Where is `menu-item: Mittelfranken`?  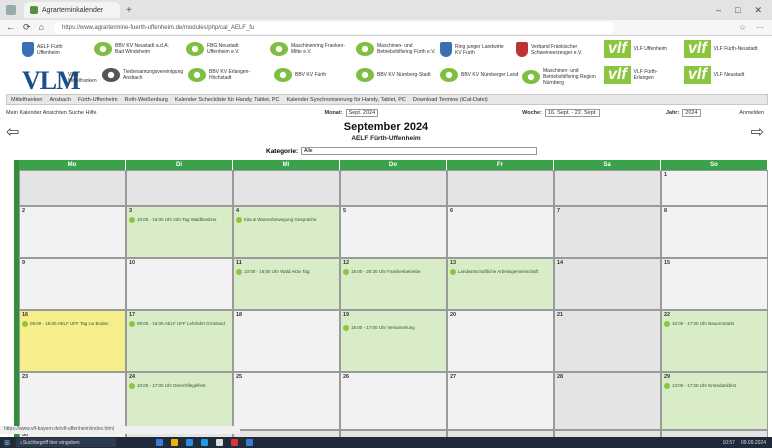 menu-item: Mittelfranken is located at coordinates (27, 100).